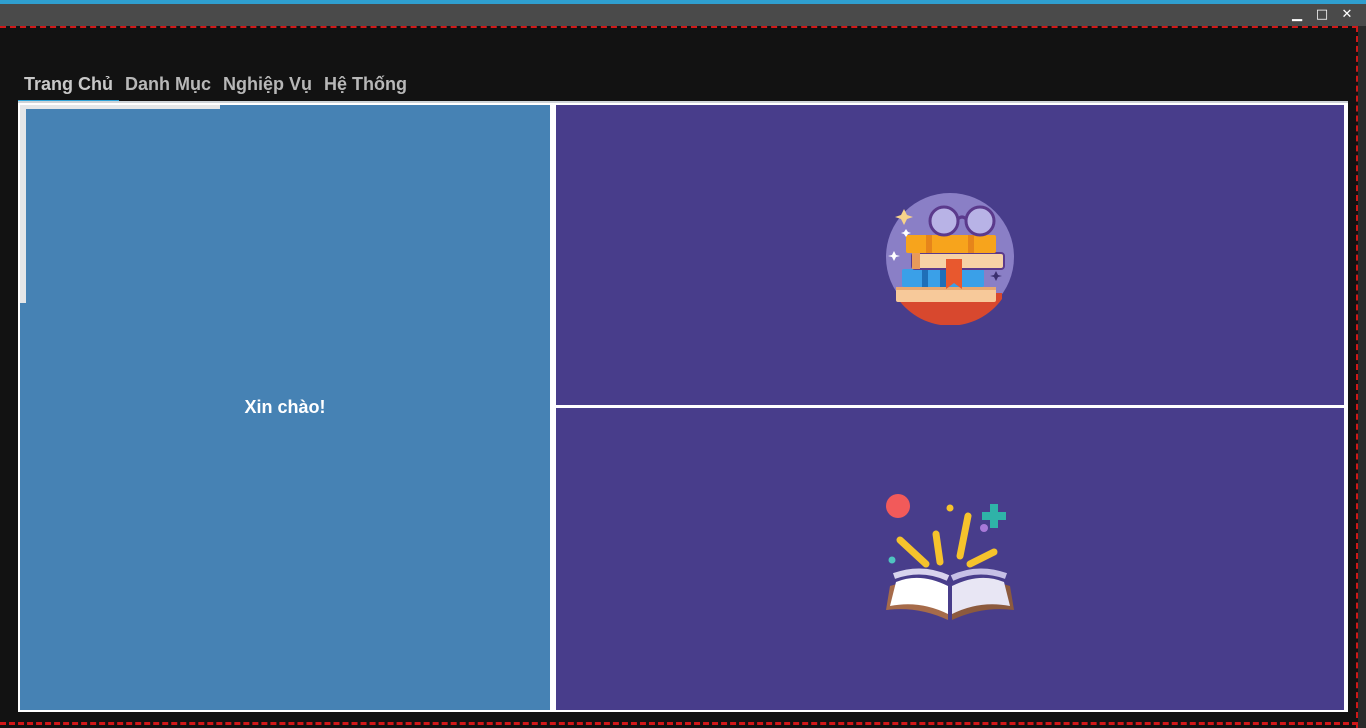 The image size is (1366, 728). I want to click on horizontal-scrollbar, so click(120, 107).